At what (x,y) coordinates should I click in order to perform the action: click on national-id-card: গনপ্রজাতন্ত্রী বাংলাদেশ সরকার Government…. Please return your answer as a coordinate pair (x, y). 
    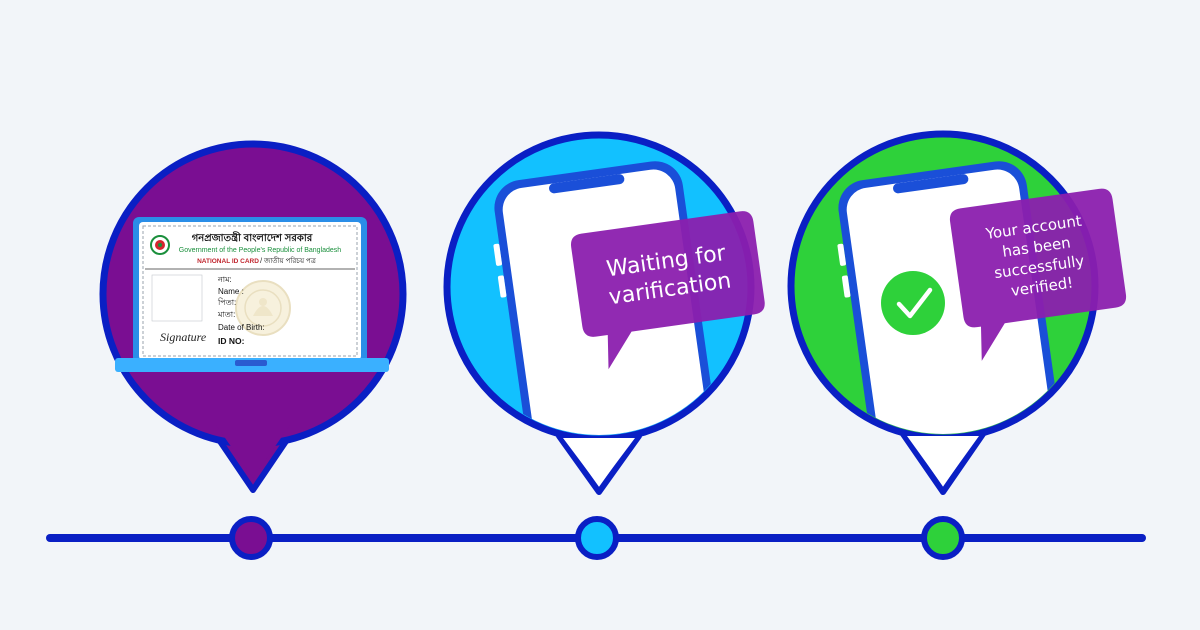
    Looking at the image, I should click on (250, 291).